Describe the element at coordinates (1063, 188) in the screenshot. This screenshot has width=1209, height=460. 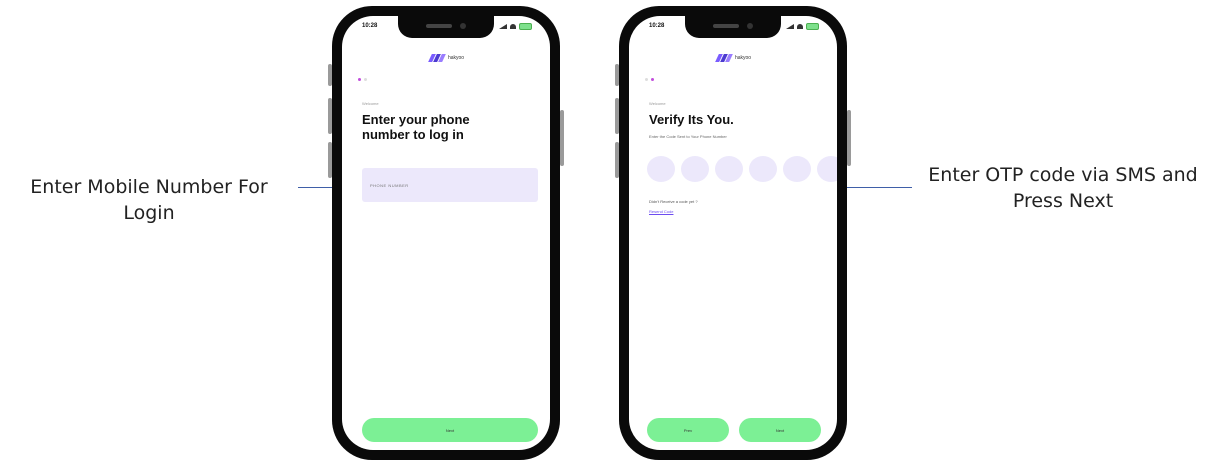
I see `annotation-otp: Enter OTP code via SMS and Press Next` at that location.